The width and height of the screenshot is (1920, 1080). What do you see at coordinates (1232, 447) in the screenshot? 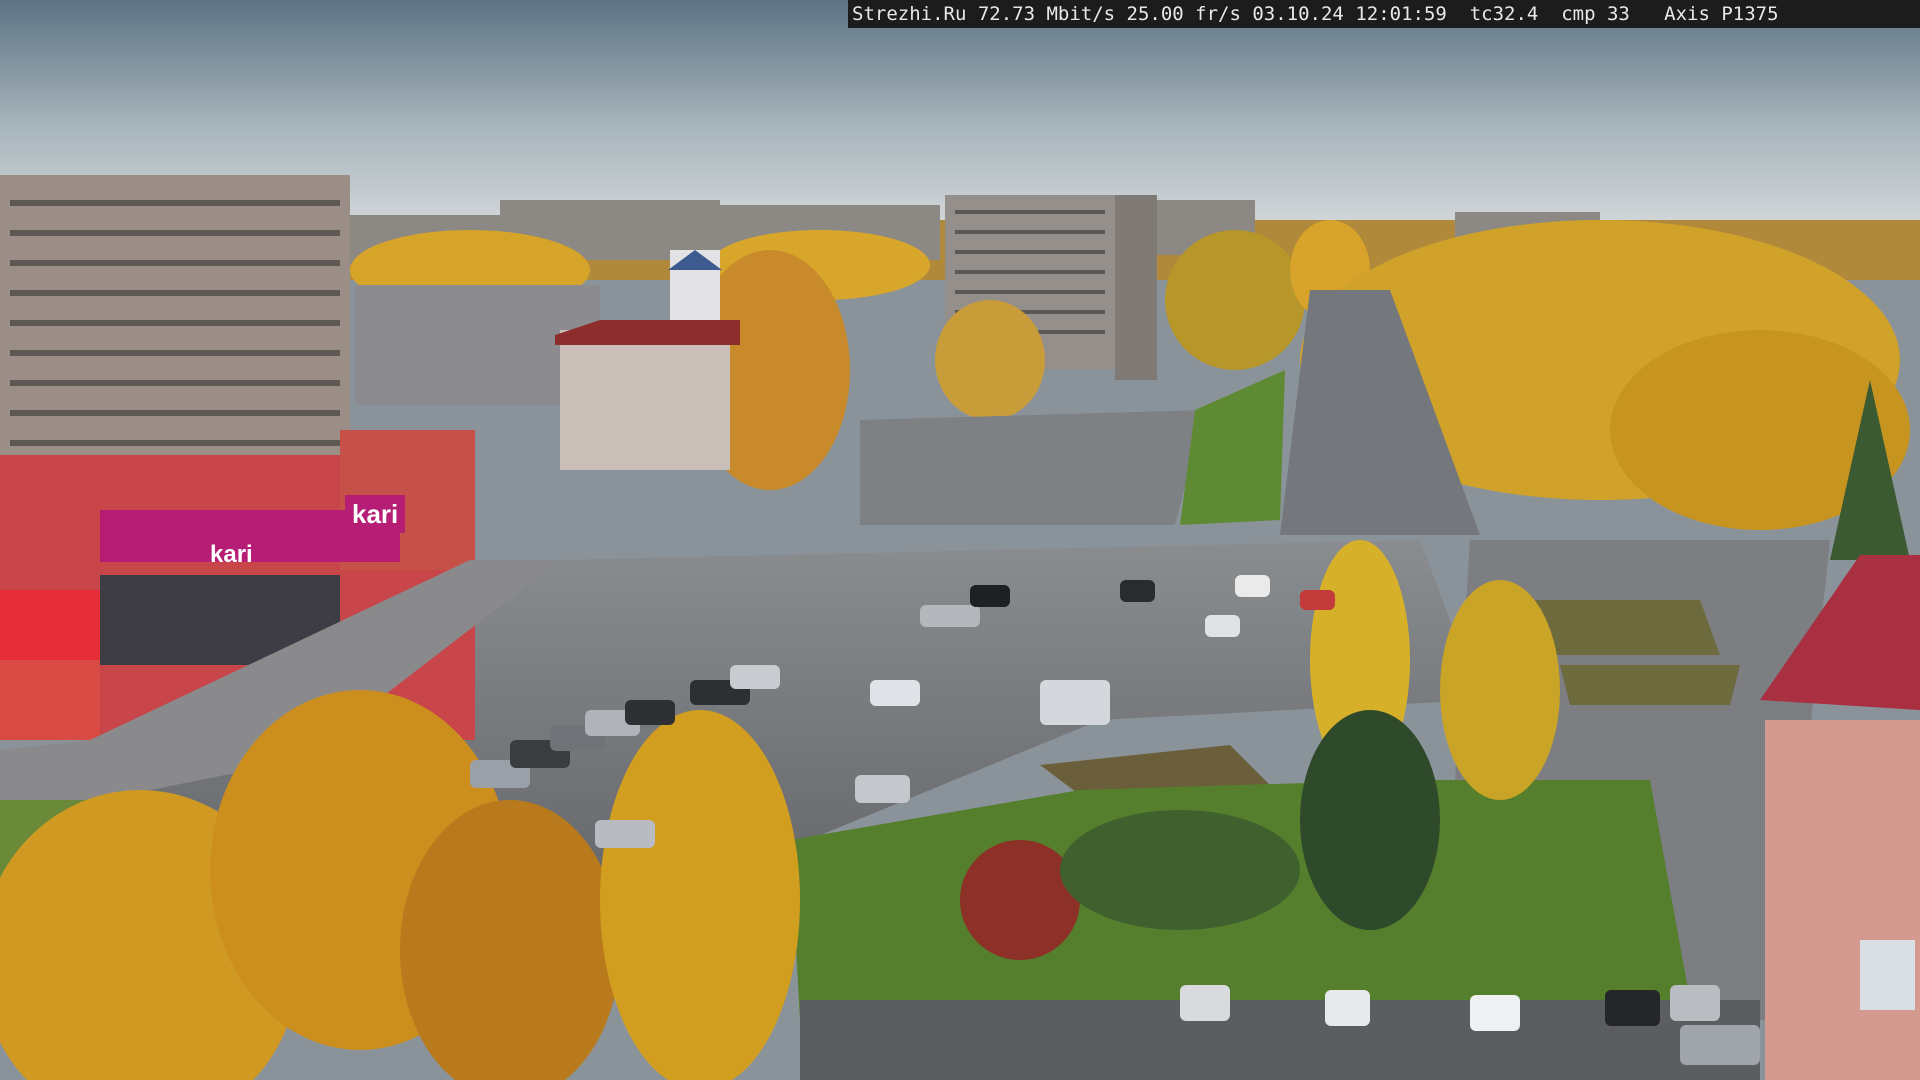
I see `grass-median` at bounding box center [1232, 447].